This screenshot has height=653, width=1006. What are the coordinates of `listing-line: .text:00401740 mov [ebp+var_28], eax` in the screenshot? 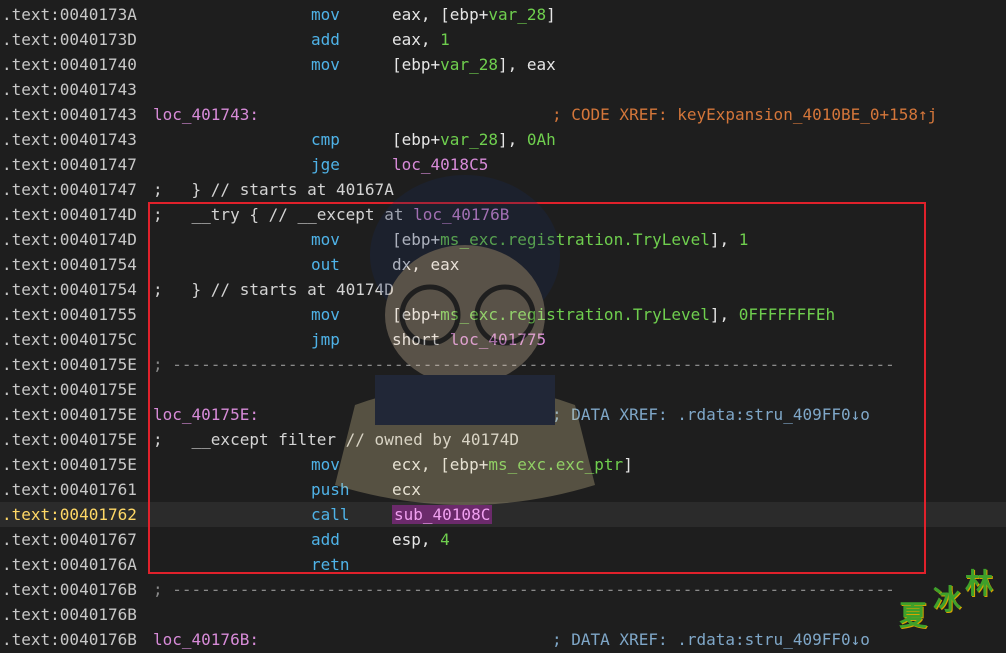 It's located at (503, 64).